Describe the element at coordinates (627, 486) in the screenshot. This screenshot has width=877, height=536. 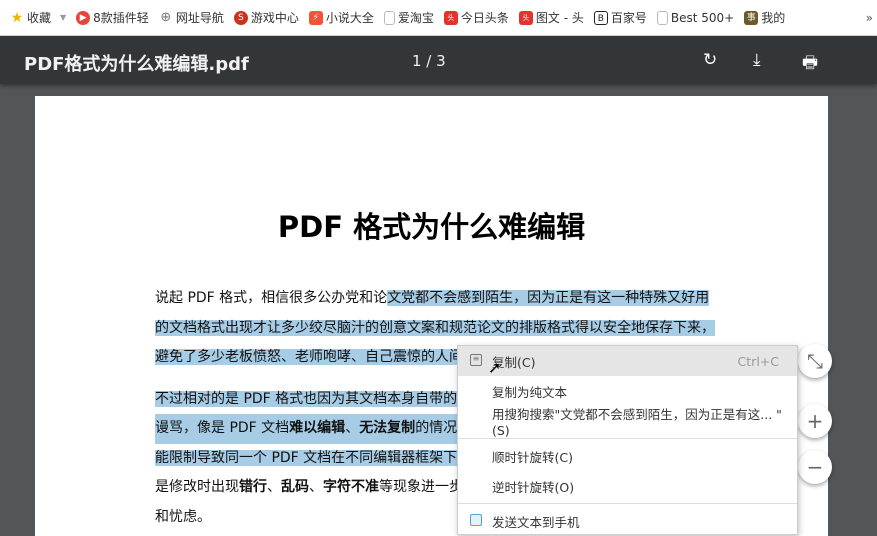
I see `menu-item-rotate-ccw: 逆时针旋转(O)` at that location.